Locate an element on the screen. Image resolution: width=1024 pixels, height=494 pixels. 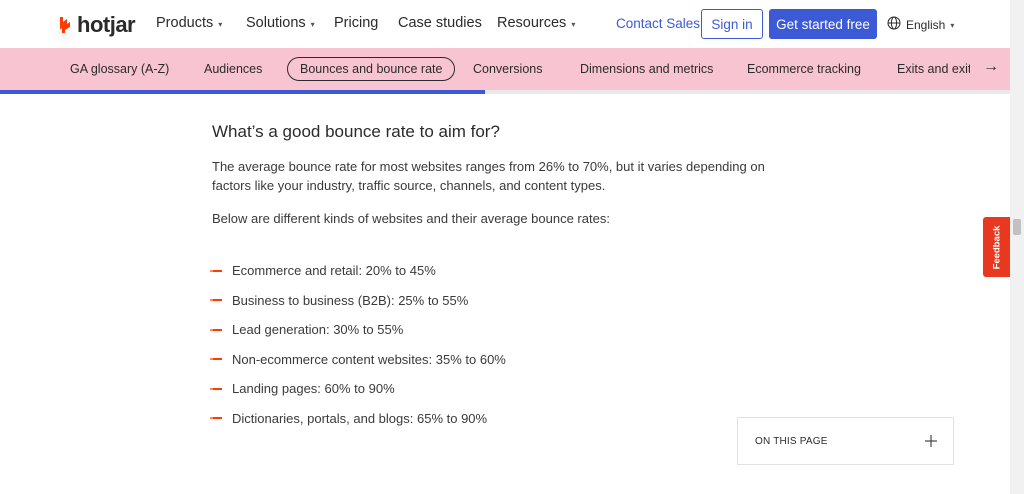
nav-resources: Resources ▾ is located at coordinates (542, 23).